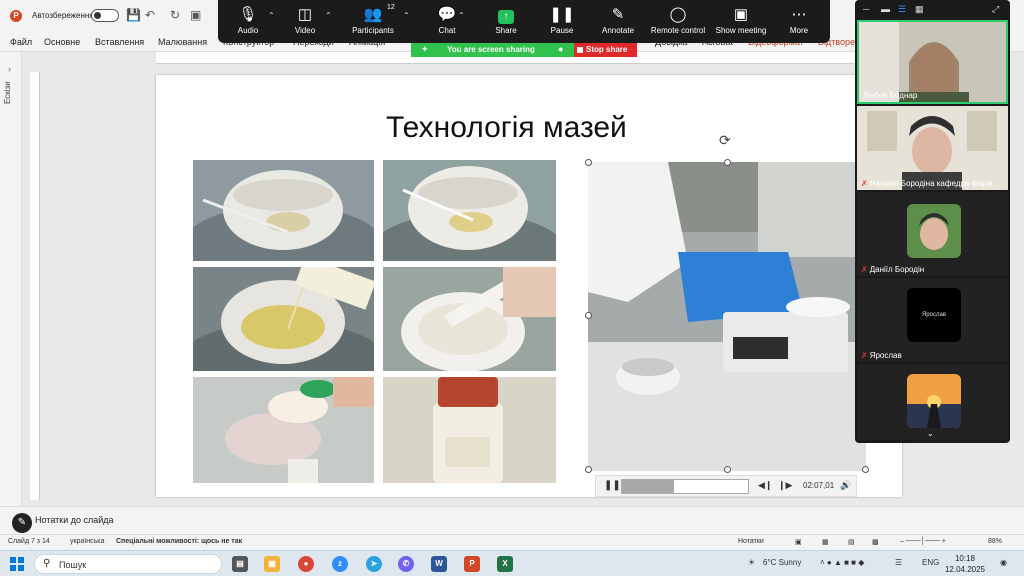  What do you see at coordinates (9, 69) in the screenshot?
I see `expand-icon: ›` at bounding box center [9, 69].